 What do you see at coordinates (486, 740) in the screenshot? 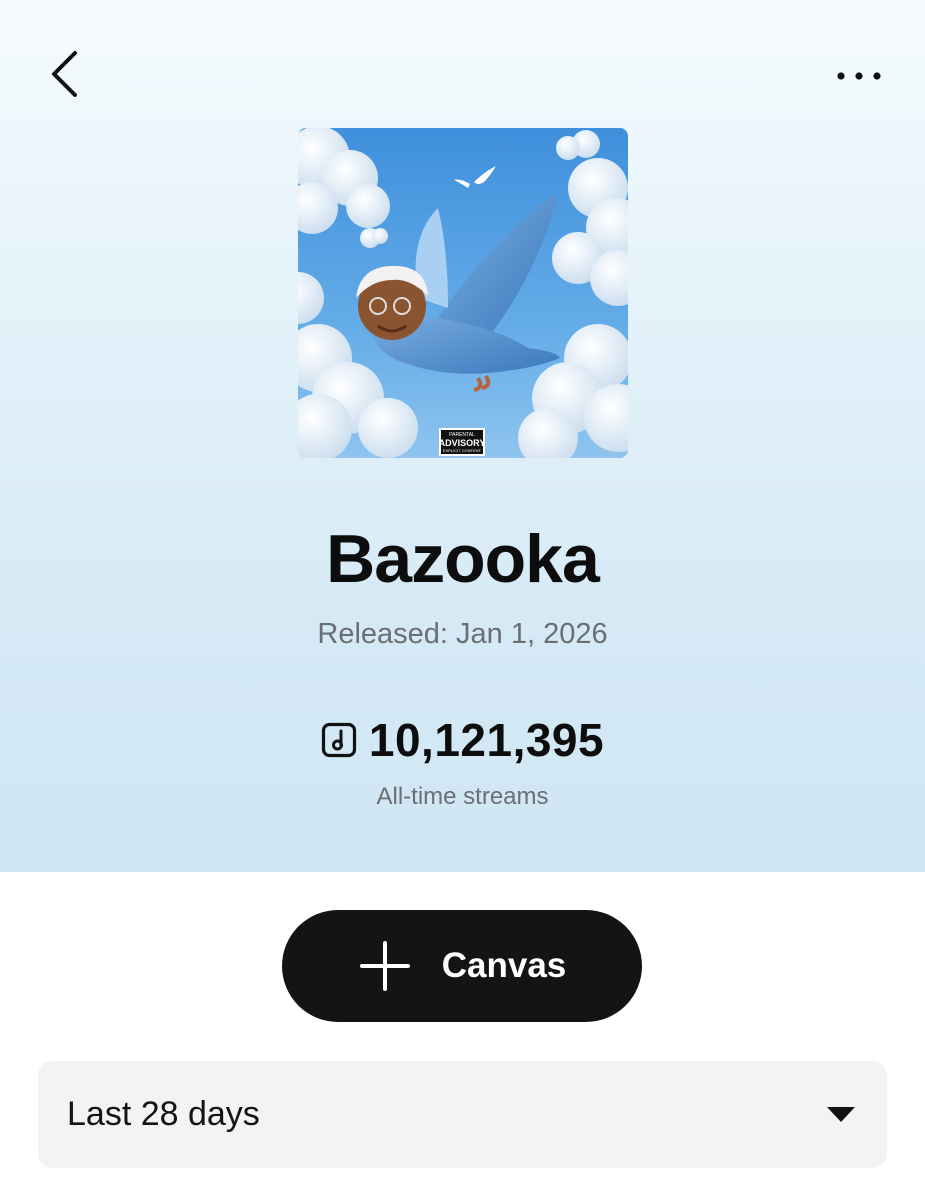
I see `streams-count: 10,121,395` at bounding box center [486, 740].